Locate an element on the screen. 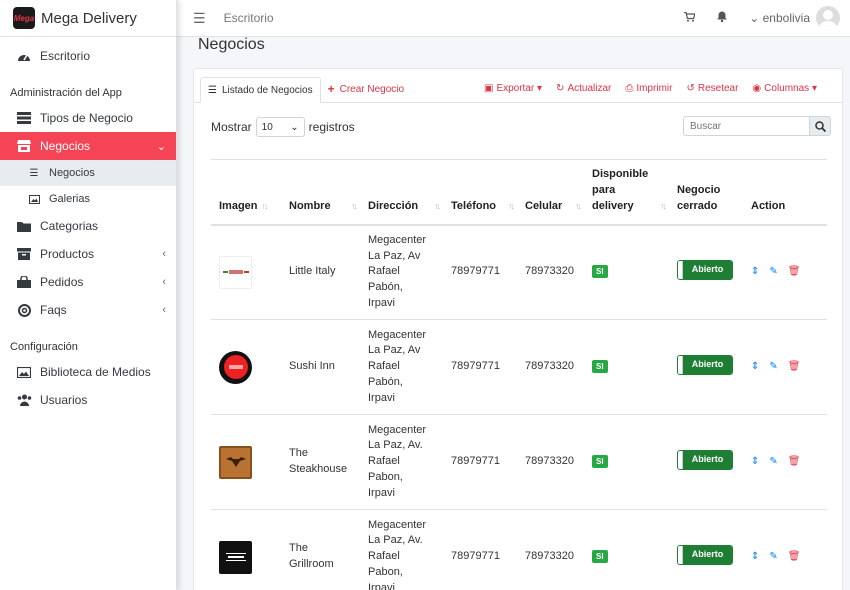 The width and height of the screenshot is (850, 590). reset-button: ↺ Resetear is located at coordinates (712, 88).